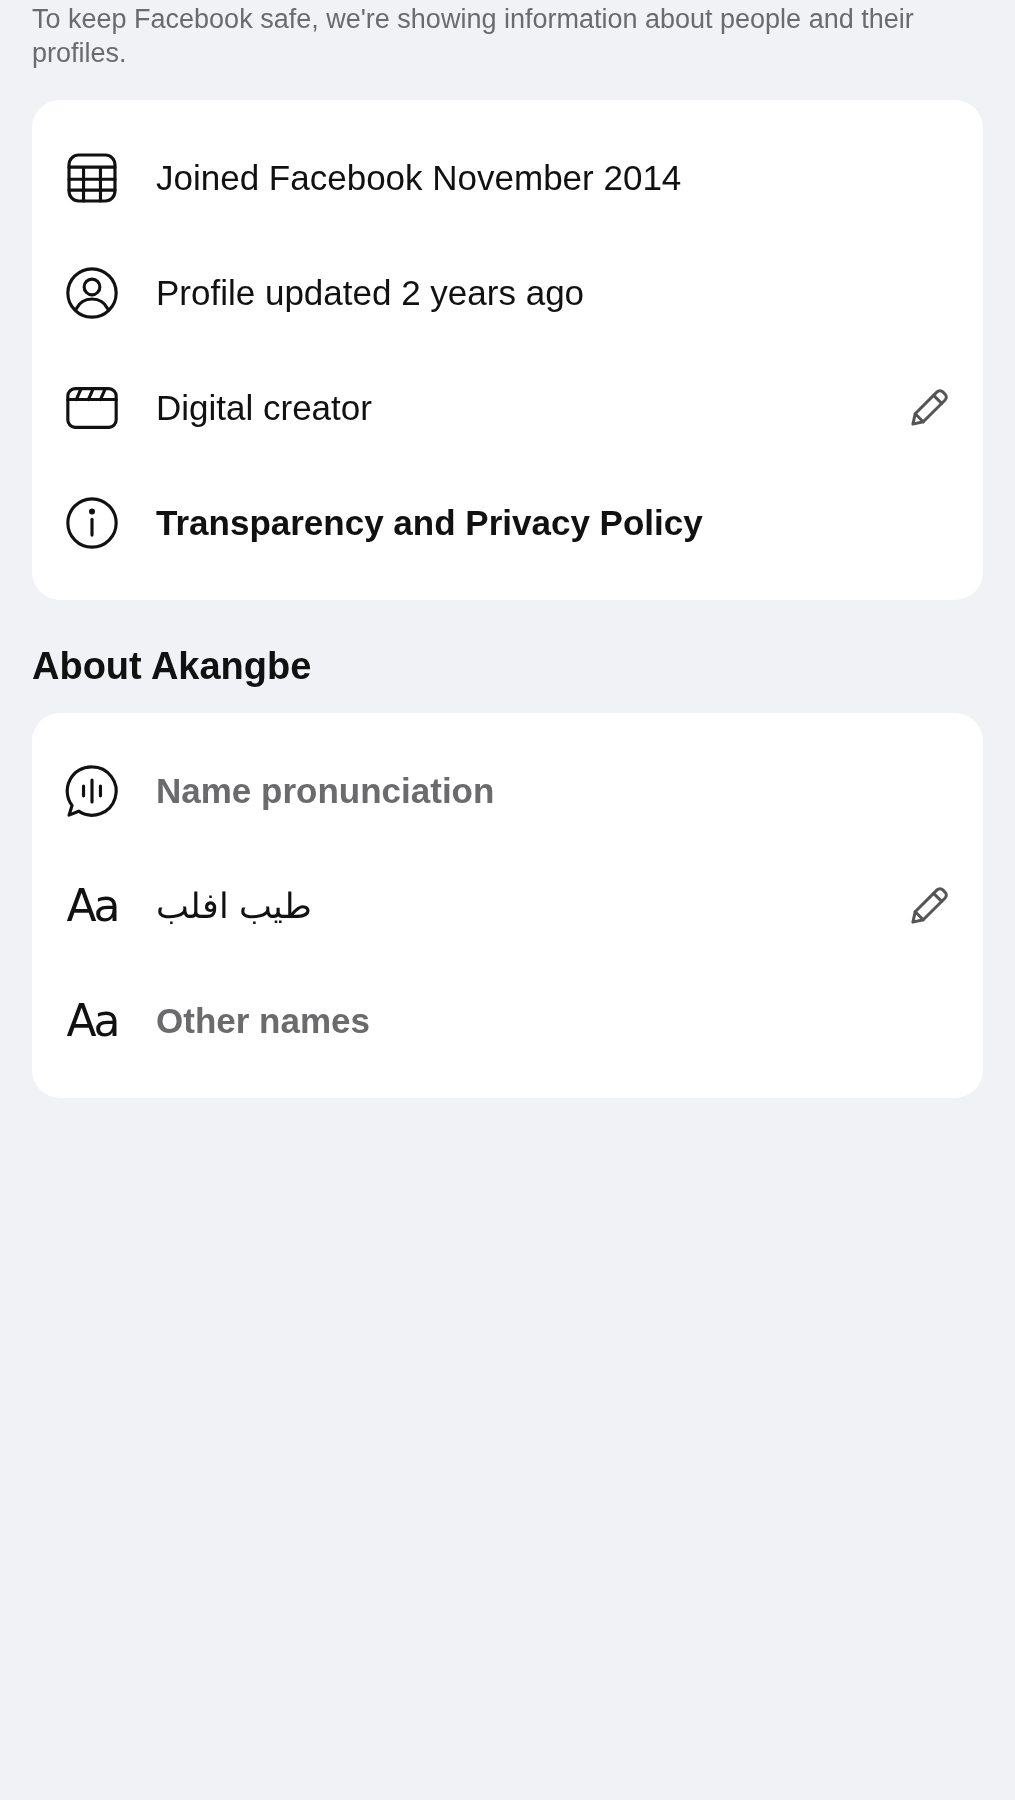 The height and width of the screenshot is (1800, 1015). I want to click on row-label: Joined Facebook November 2014, so click(419, 177).